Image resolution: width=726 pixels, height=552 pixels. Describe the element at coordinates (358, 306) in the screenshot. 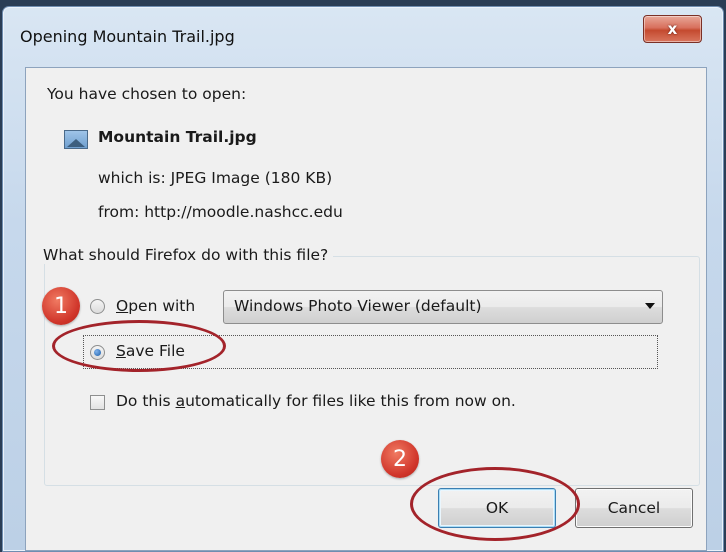

I see `application-select-value: Windows Photo Viewer (default)` at that location.